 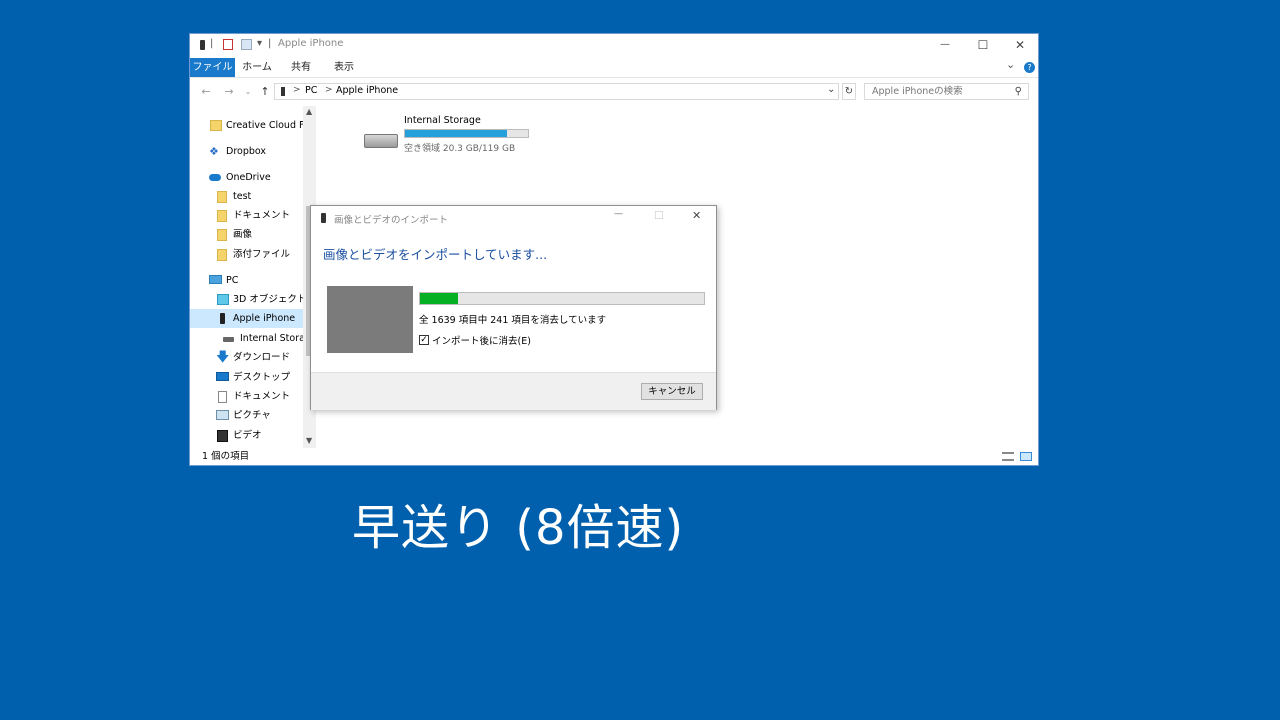 What do you see at coordinates (228, 44) in the screenshot?
I see `properties-icon` at bounding box center [228, 44].